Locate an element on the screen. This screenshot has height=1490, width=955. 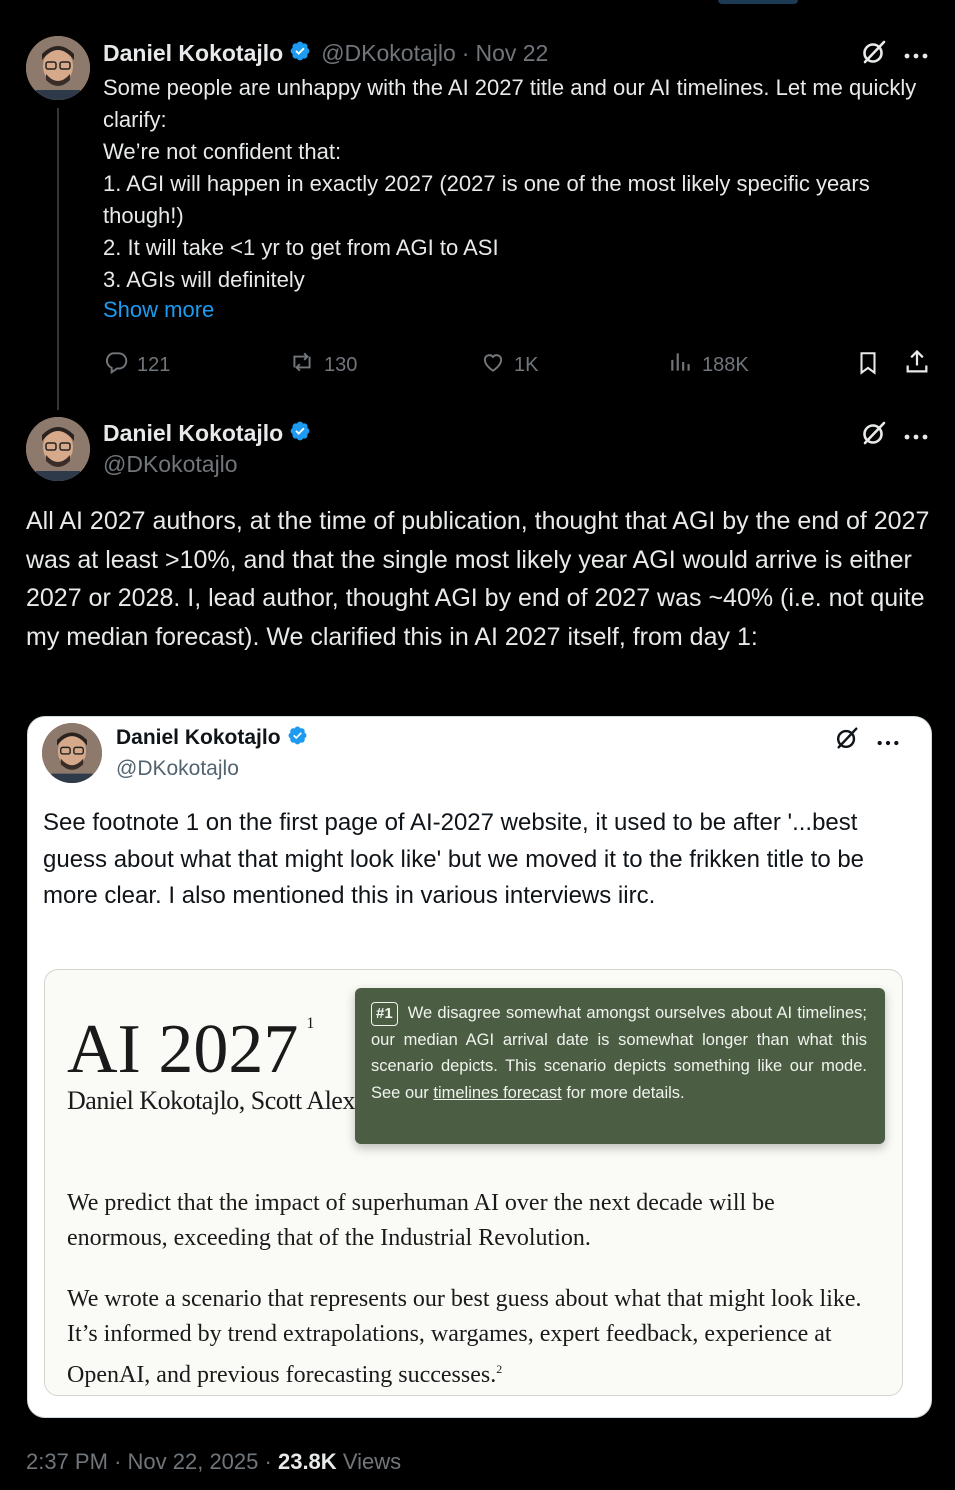
quoted-author-name: Daniel Kokotajlo is located at coordinates (198, 737).